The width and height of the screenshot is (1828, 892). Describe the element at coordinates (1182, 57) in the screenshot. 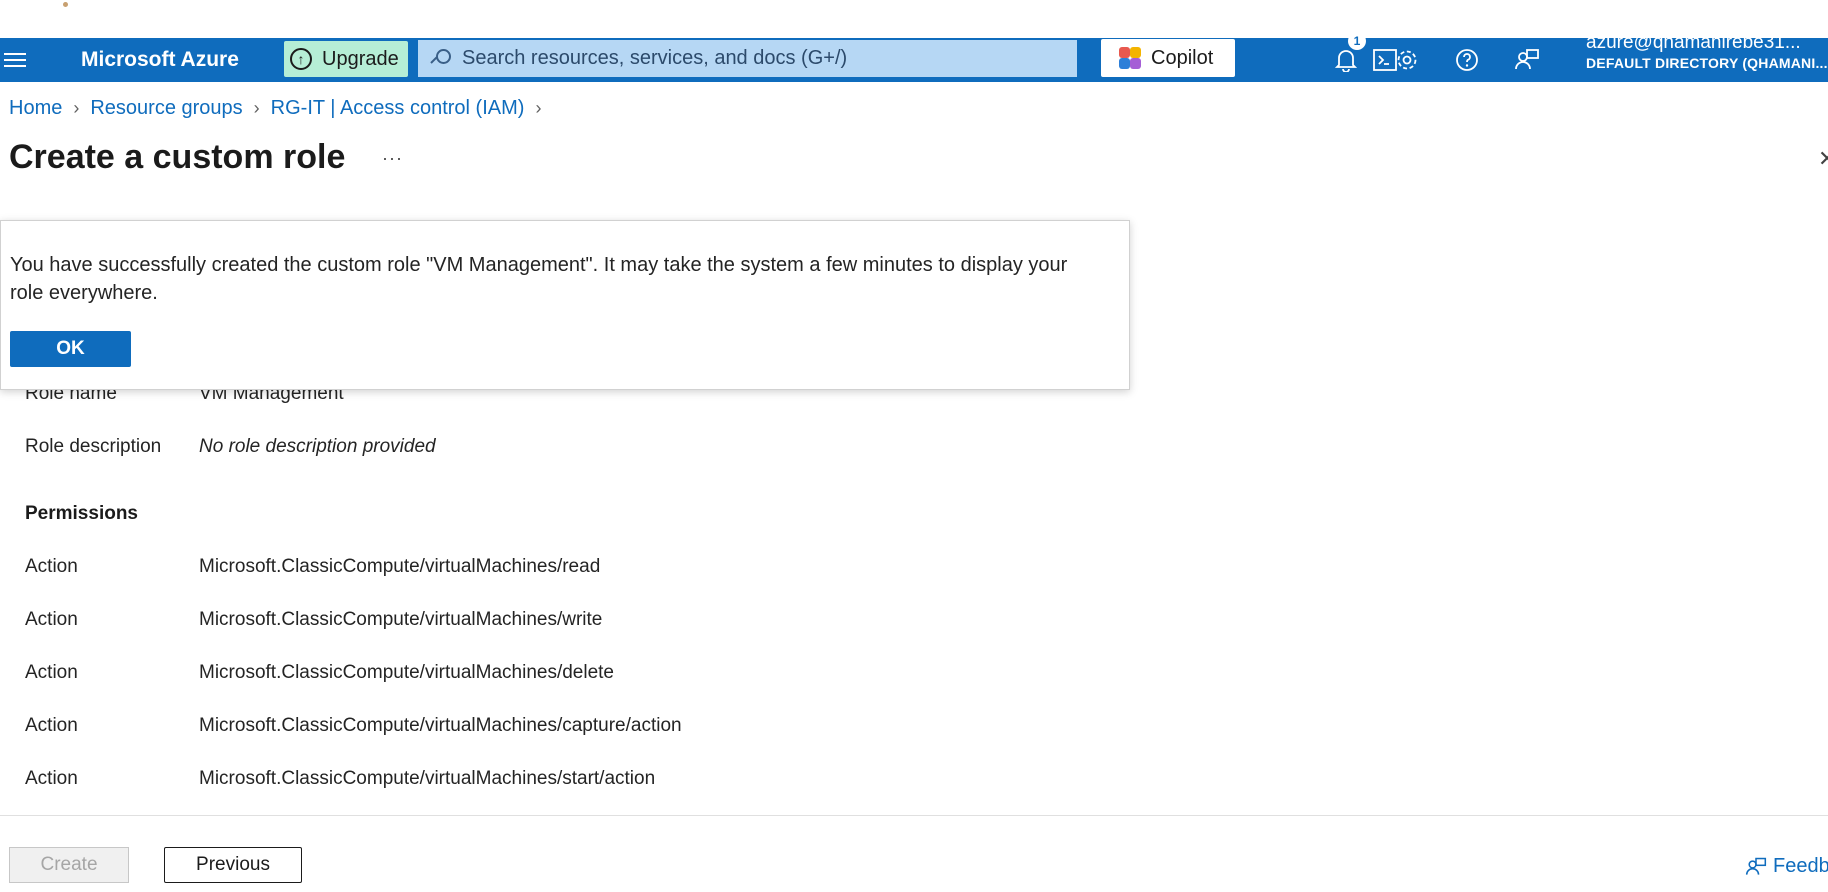

I see `copilot-label: Copilot` at that location.